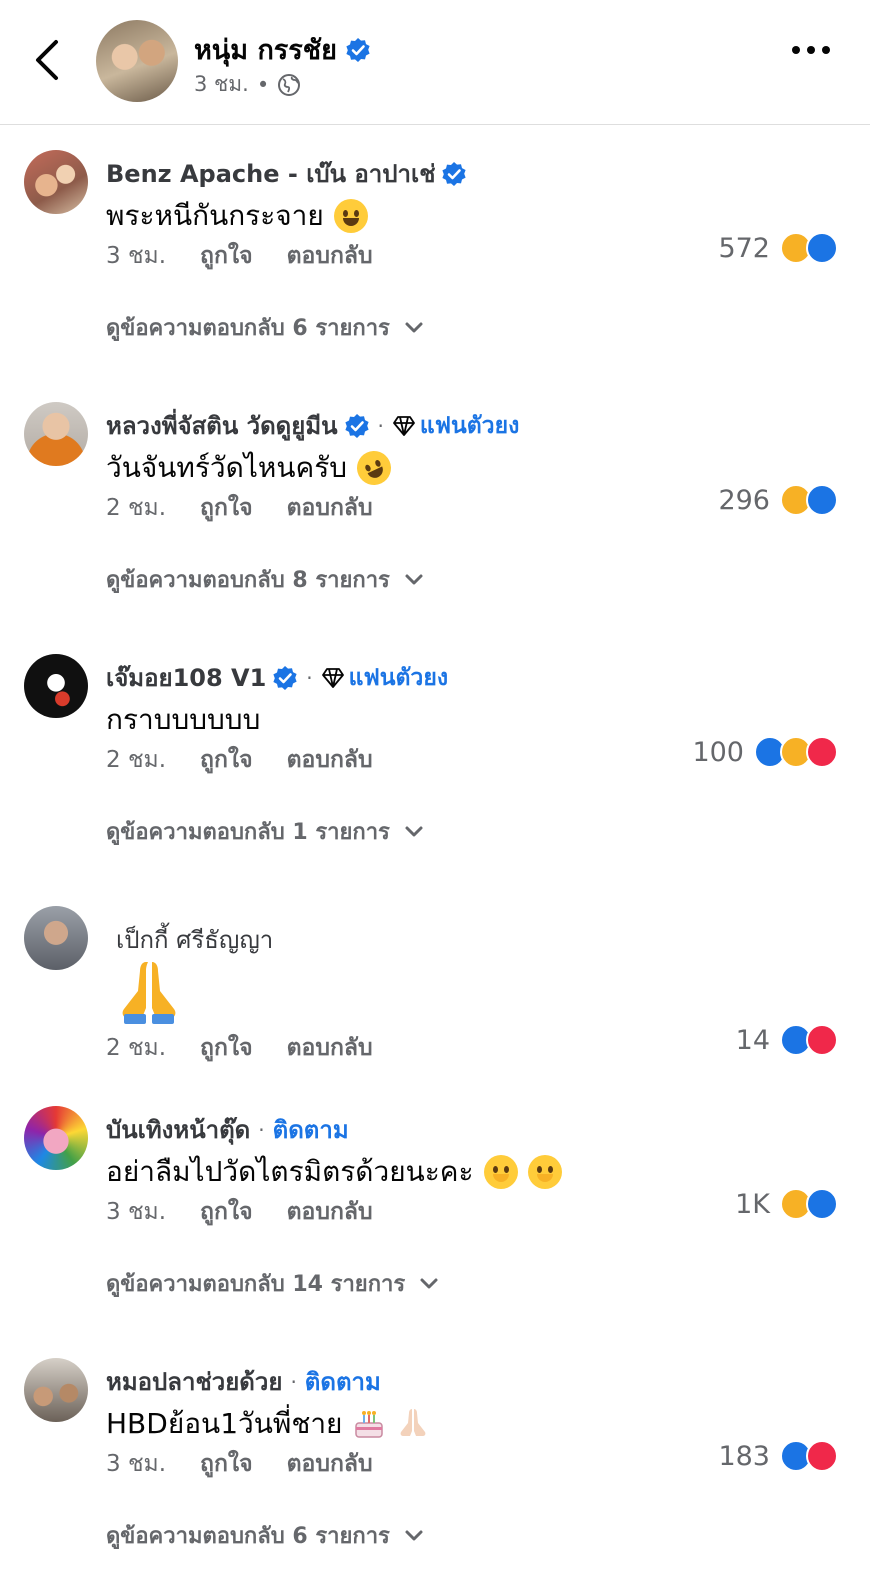 The height and width of the screenshot is (1596, 870). What do you see at coordinates (350, 216) in the screenshot?
I see `sweat-smile-emoji-icon` at bounding box center [350, 216].